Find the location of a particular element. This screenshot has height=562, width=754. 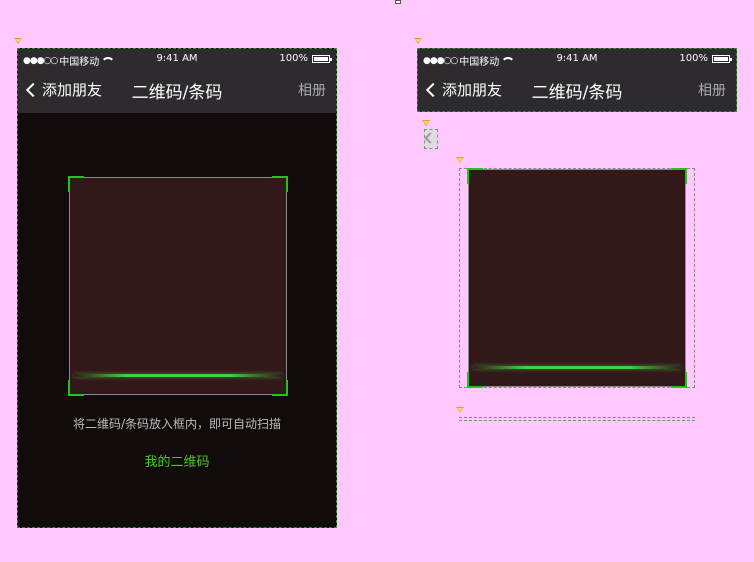

my-qr-code-link: 我的二维码 is located at coordinates (177, 460).